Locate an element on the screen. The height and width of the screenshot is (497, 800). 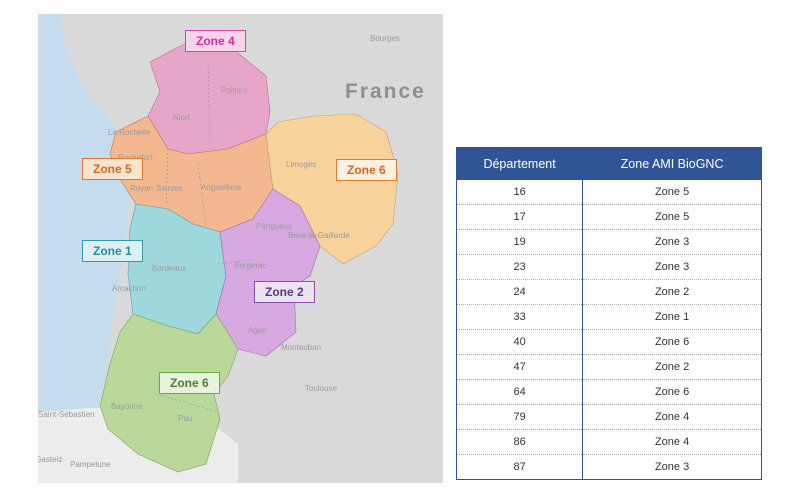
table-row: 79 Zone 4 is located at coordinates (608, 417).